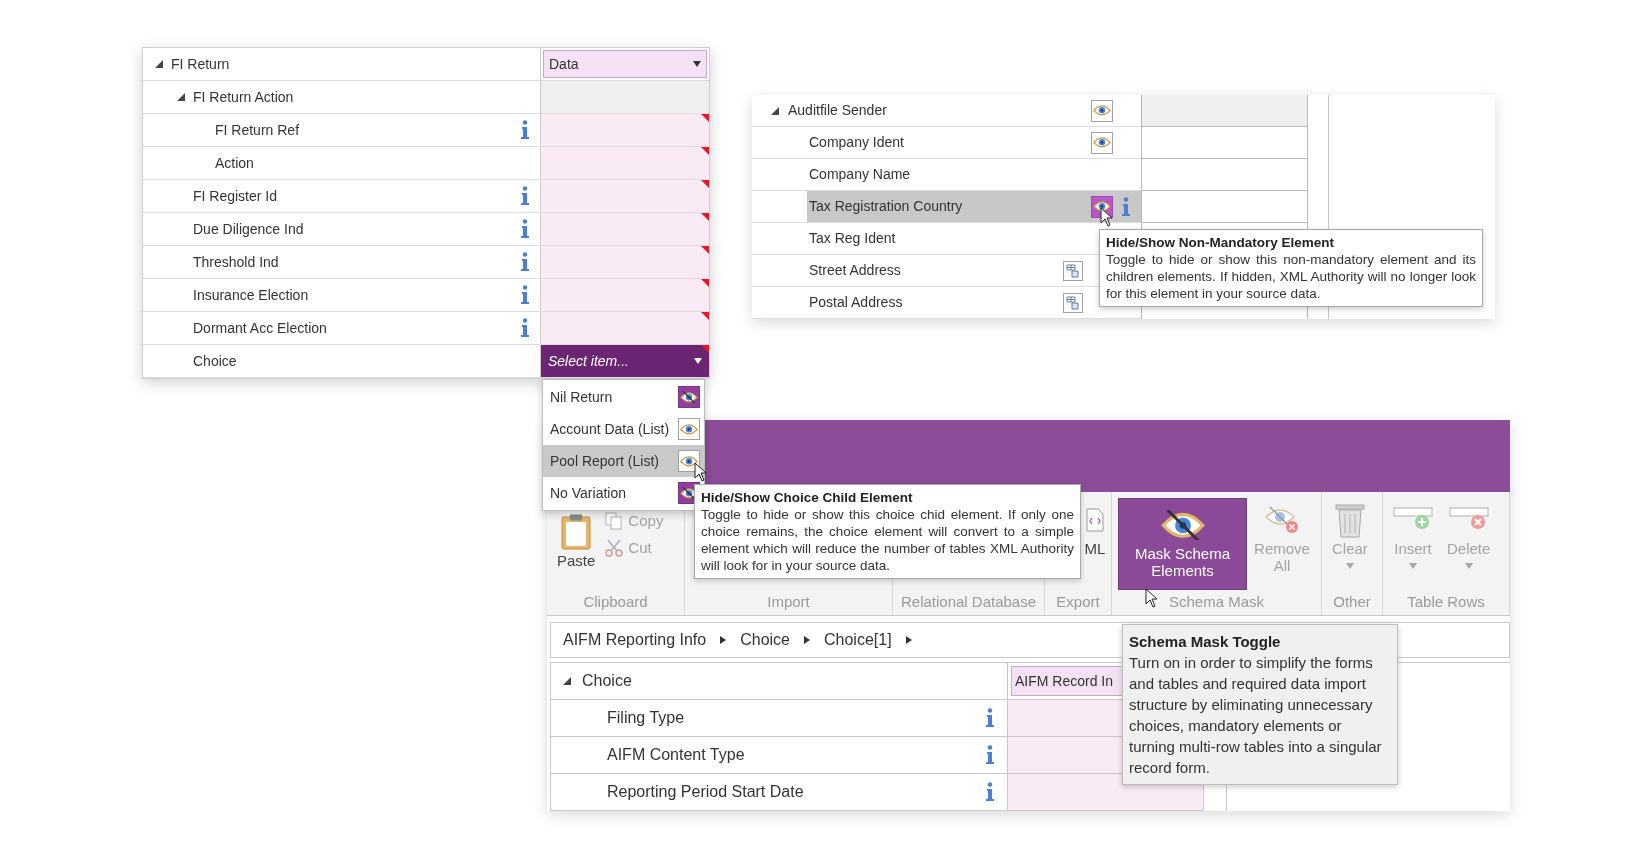 This screenshot has width=1650, height=862. Describe the element at coordinates (614, 547) in the screenshot. I see `scissors-icon` at that location.